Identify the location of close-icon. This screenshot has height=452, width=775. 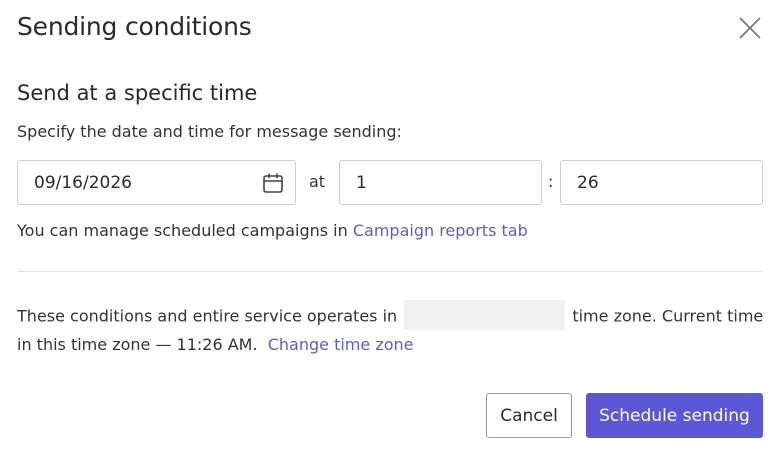
(750, 28).